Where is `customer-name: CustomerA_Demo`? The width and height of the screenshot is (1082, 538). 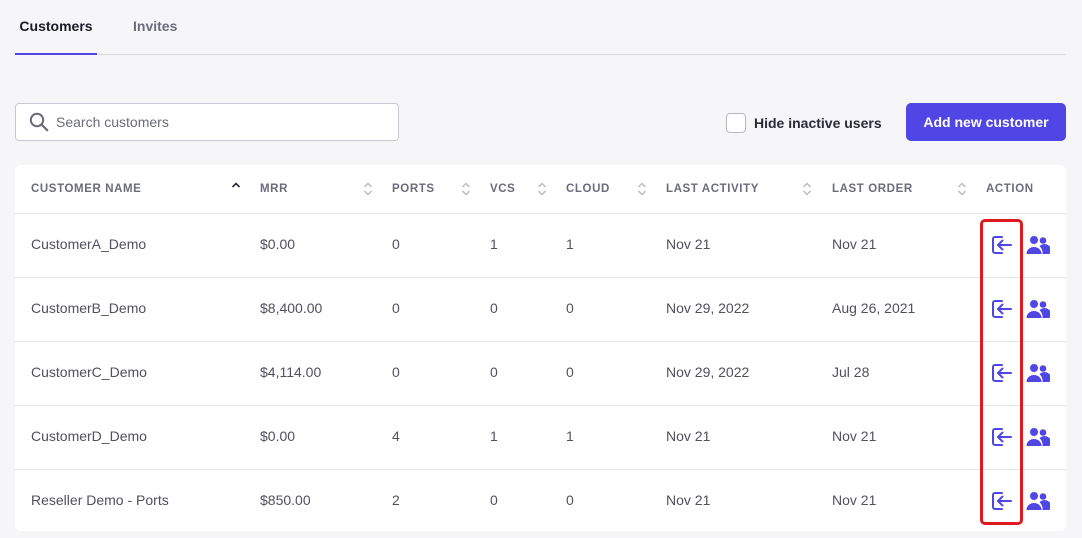
customer-name: CustomerA_Demo is located at coordinates (88, 244).